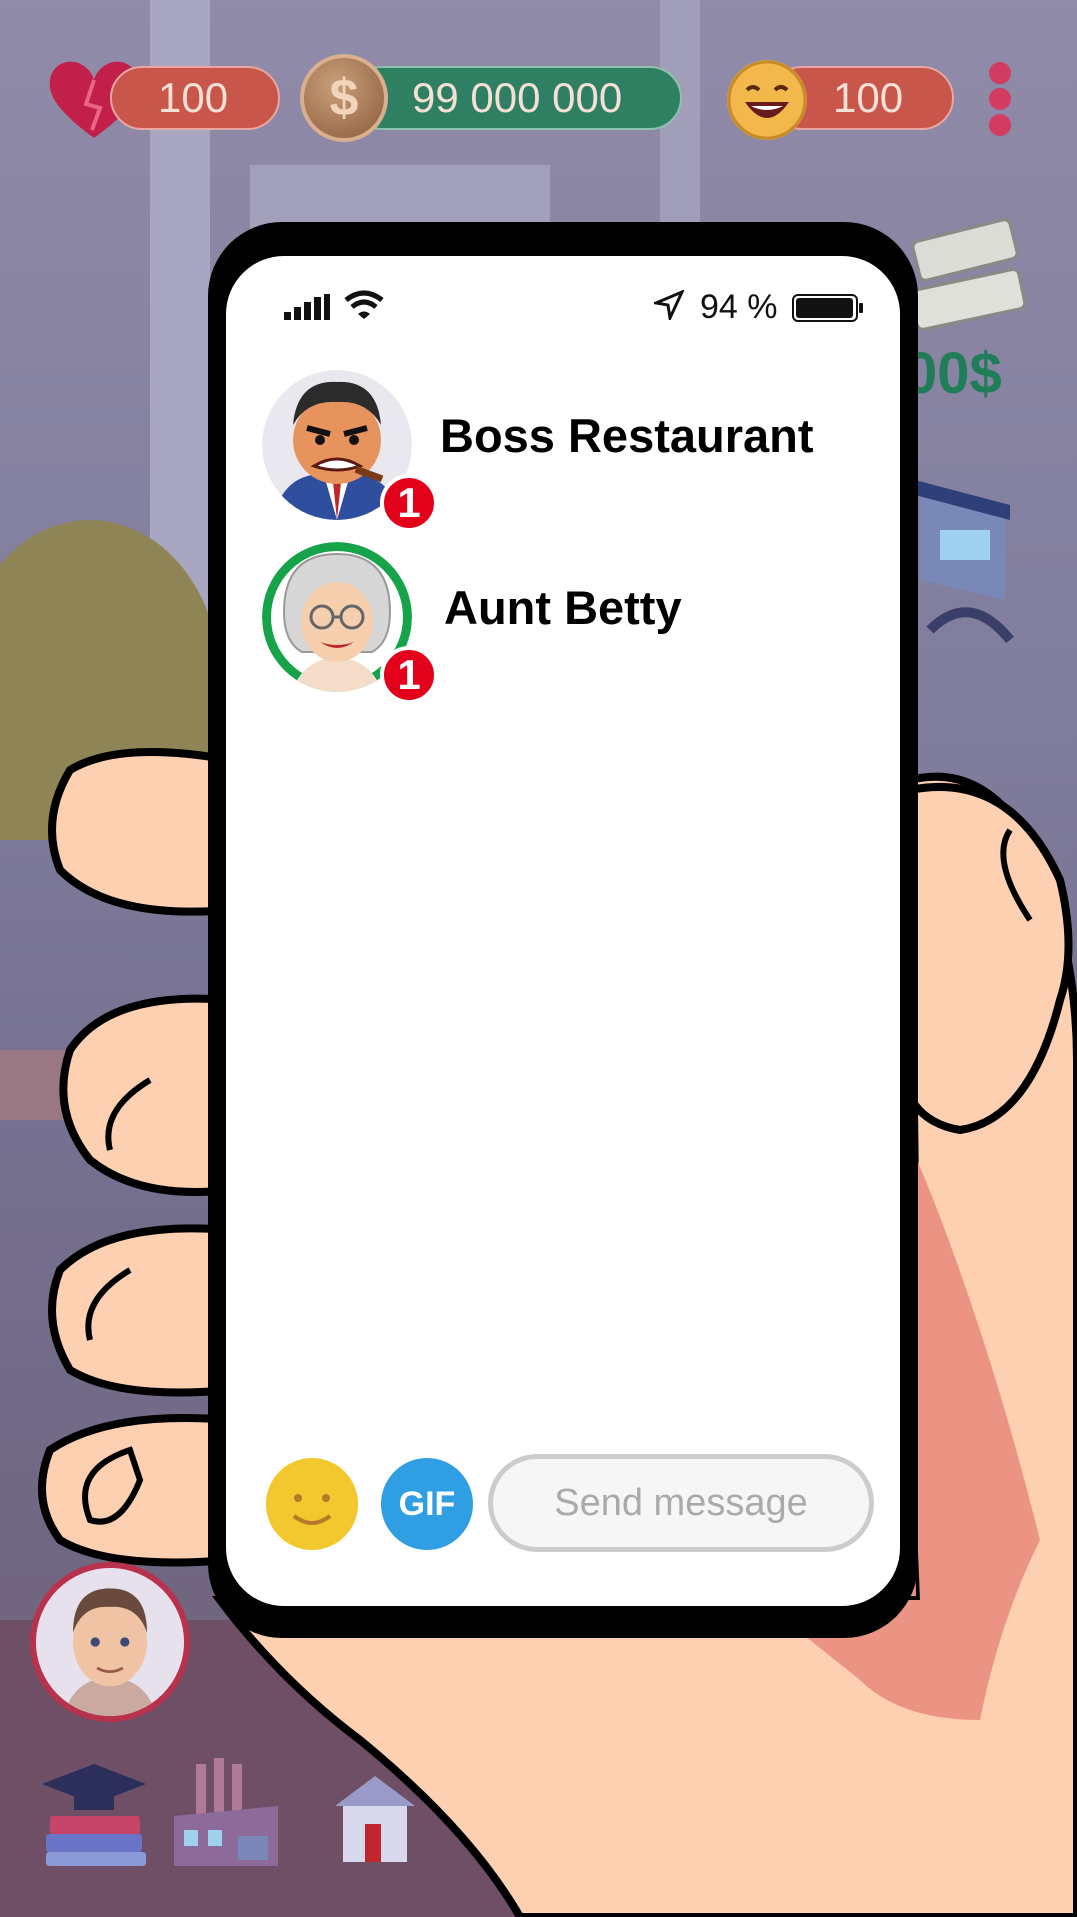 This screenshot has width=1077, height=1917. Describe the element at coordinates (669, 305) in the screenshot. I see `location-icon` at that location.